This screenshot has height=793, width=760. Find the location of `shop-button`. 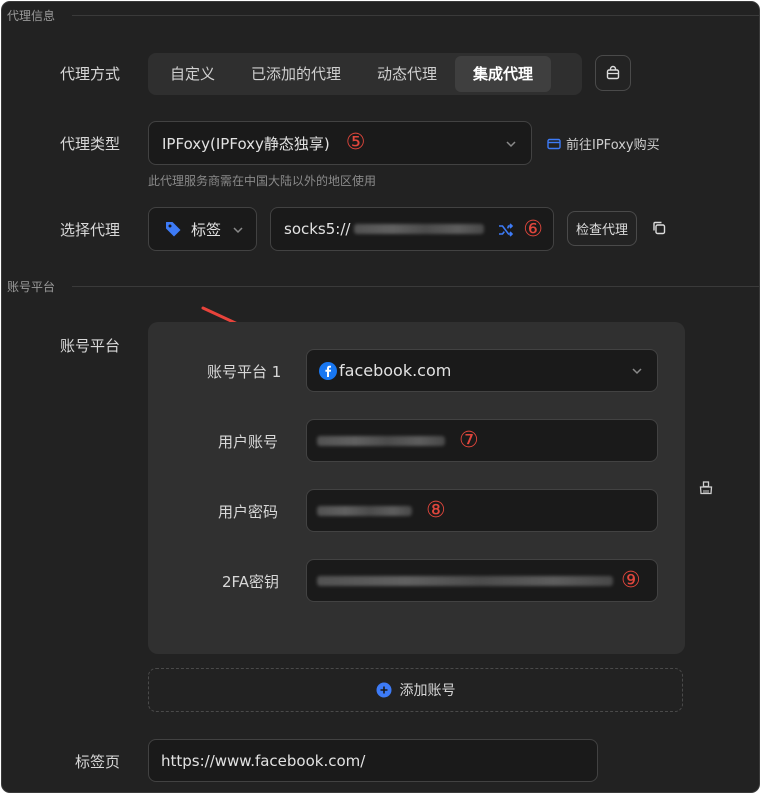

shop-button is located at coordinates (613, 73).